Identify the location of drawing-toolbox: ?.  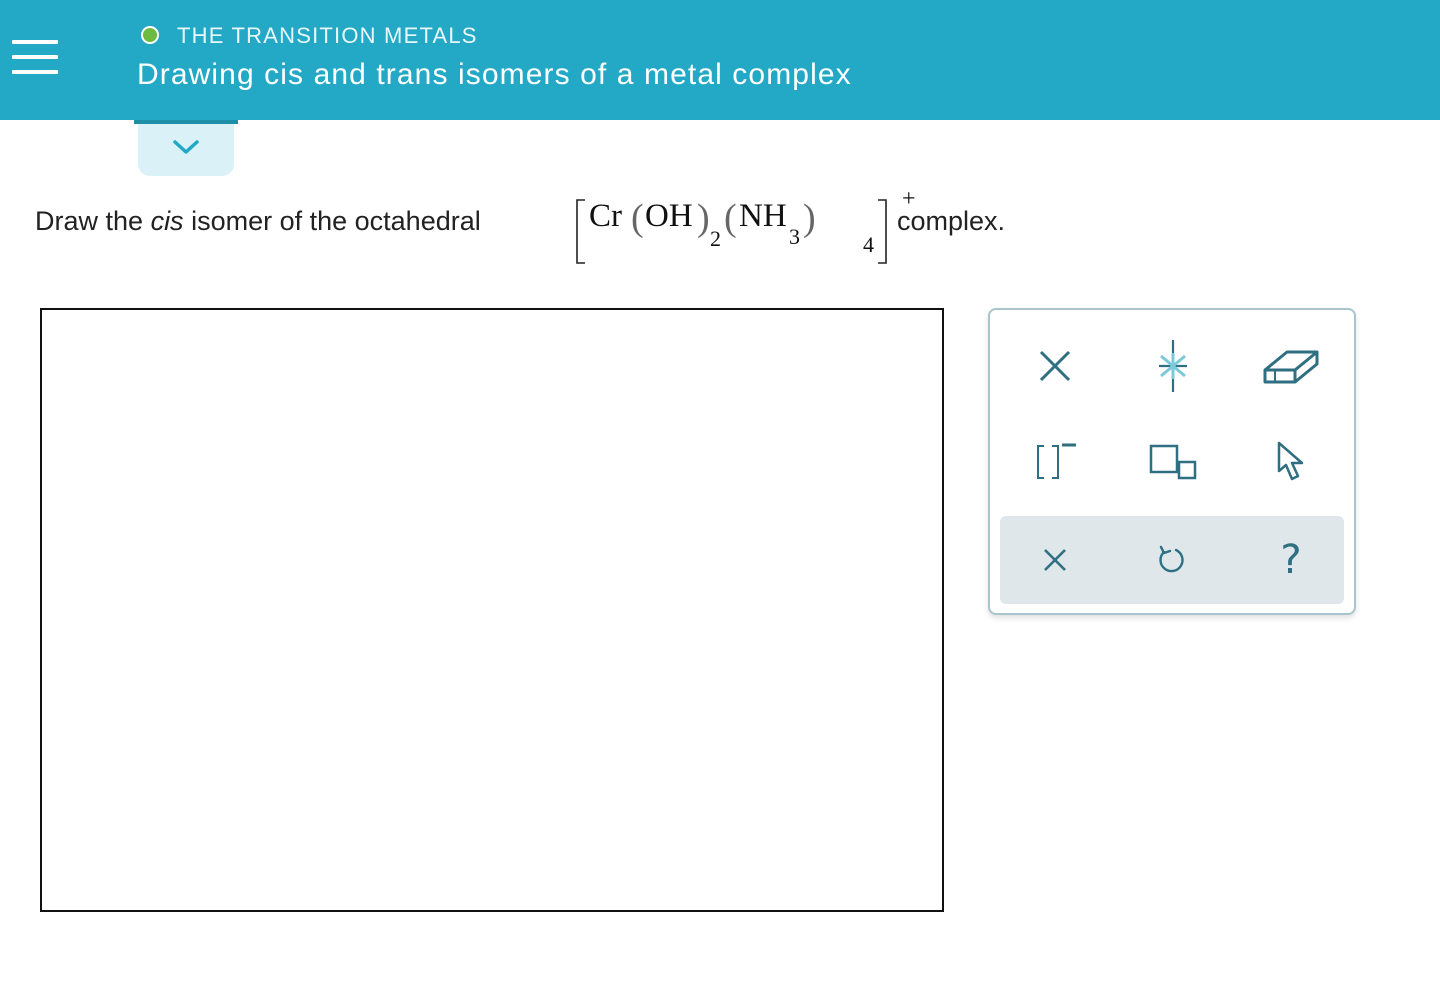
(1172, 461).